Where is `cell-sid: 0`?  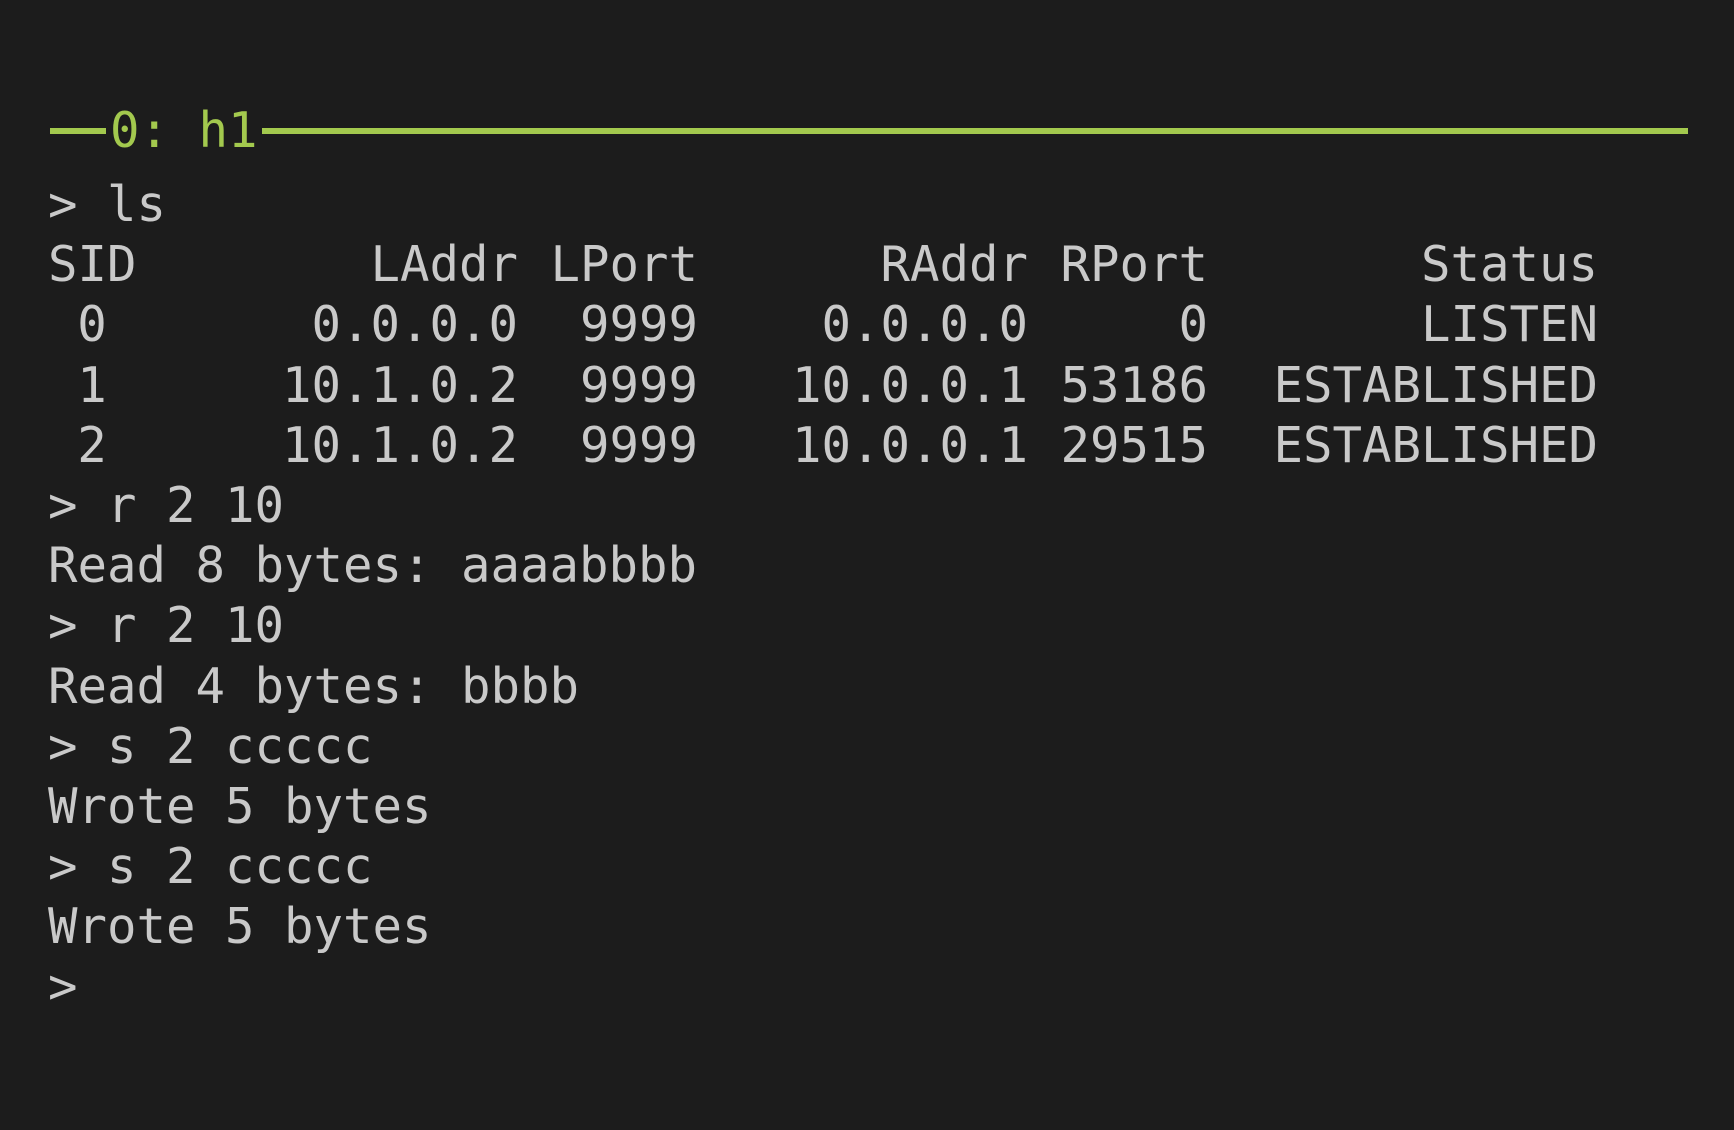
cell-sid: 0 is located at coordinates (92, 325).